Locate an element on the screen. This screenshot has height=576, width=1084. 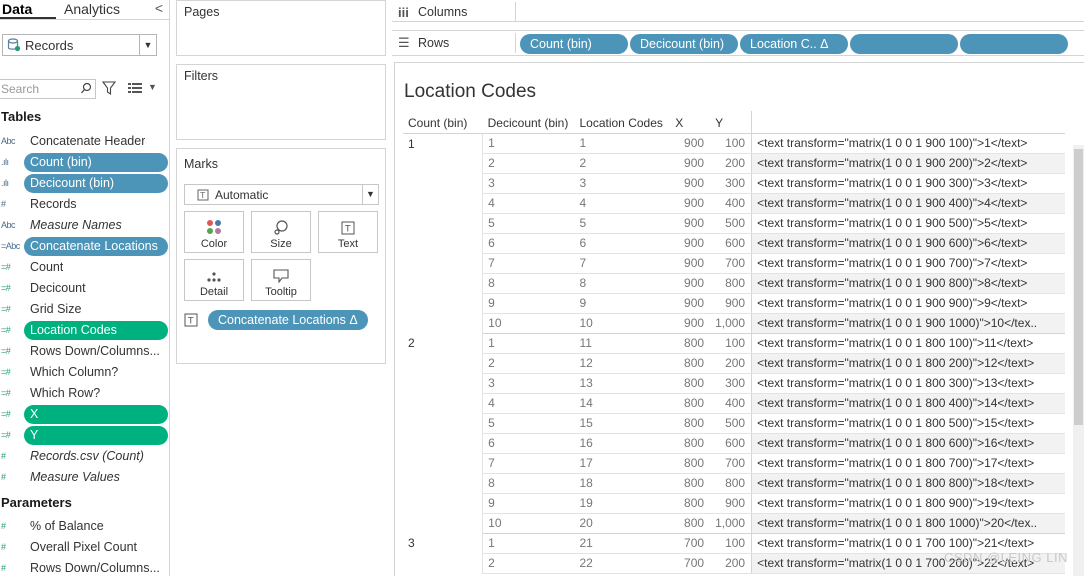
cell-location-code: 21 is located at coordinates (622, 543).